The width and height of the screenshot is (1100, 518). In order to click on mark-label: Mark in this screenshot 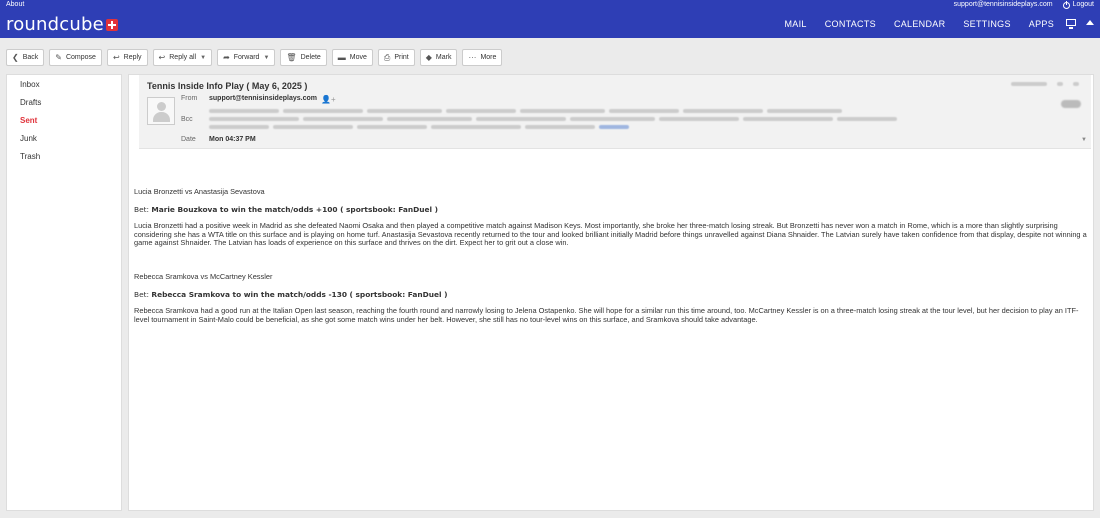, I will do `click(443, 57)`.